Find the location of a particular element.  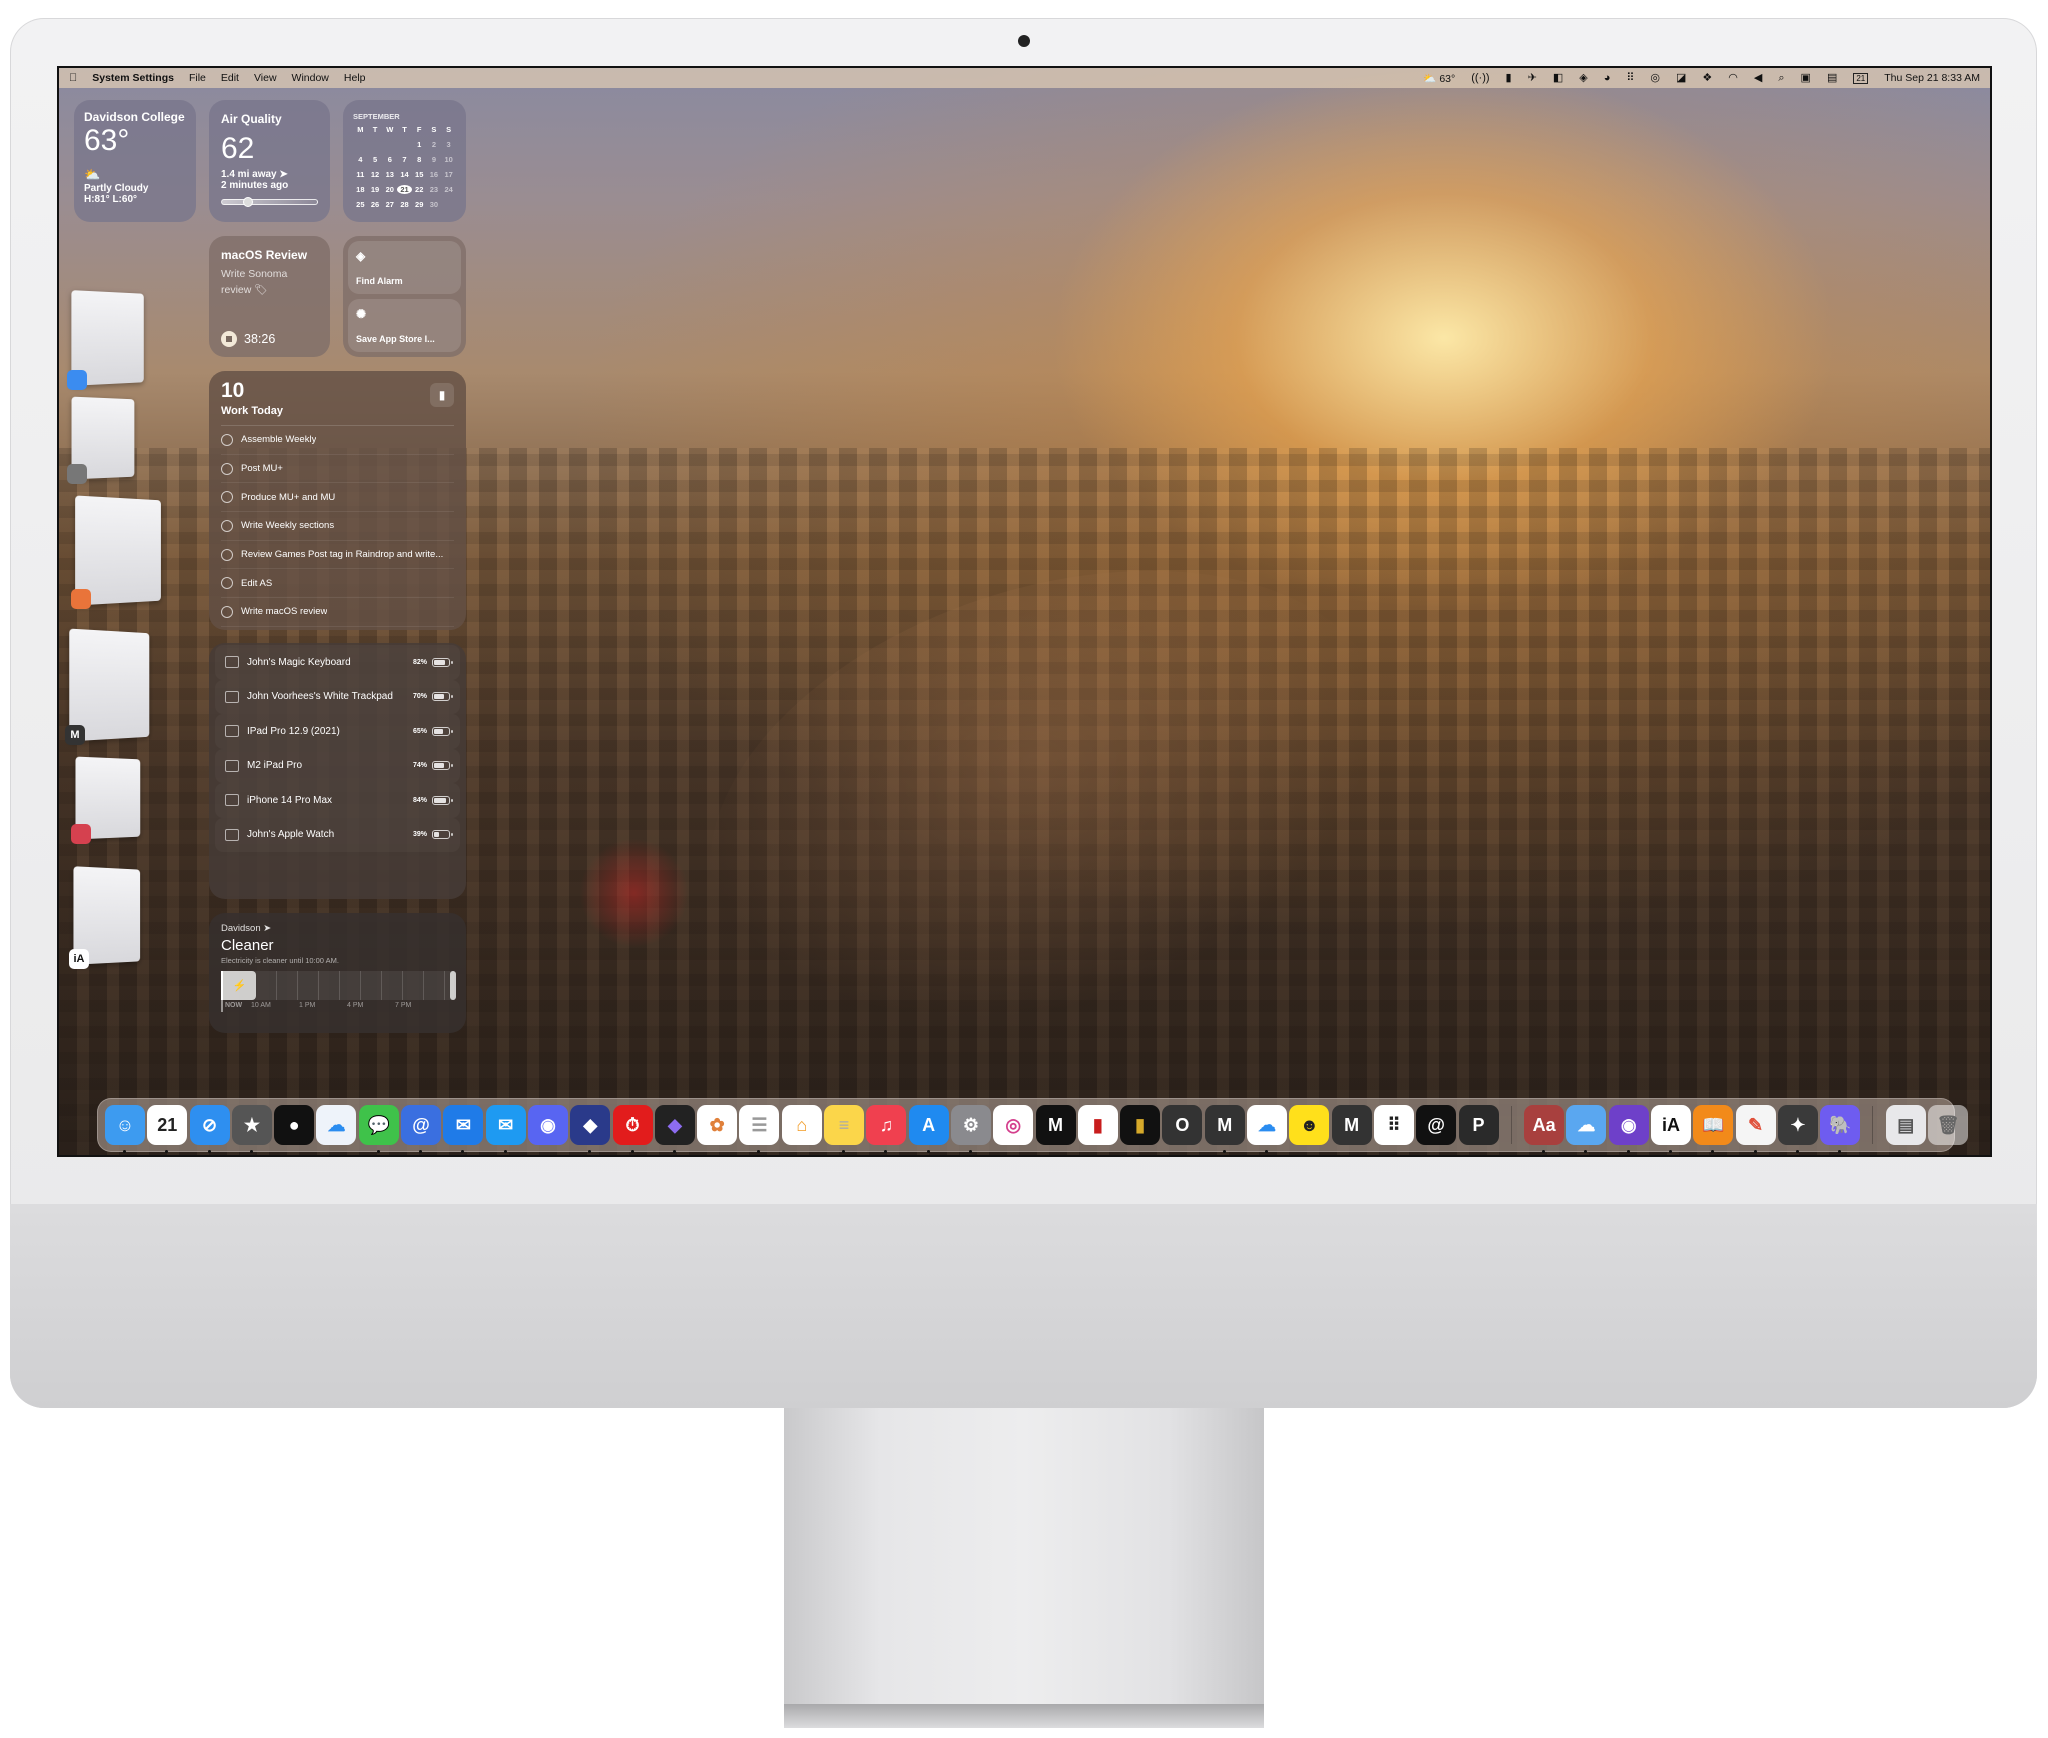

dock-finder-icon: ☺ is located at coordinates (125, 1129).